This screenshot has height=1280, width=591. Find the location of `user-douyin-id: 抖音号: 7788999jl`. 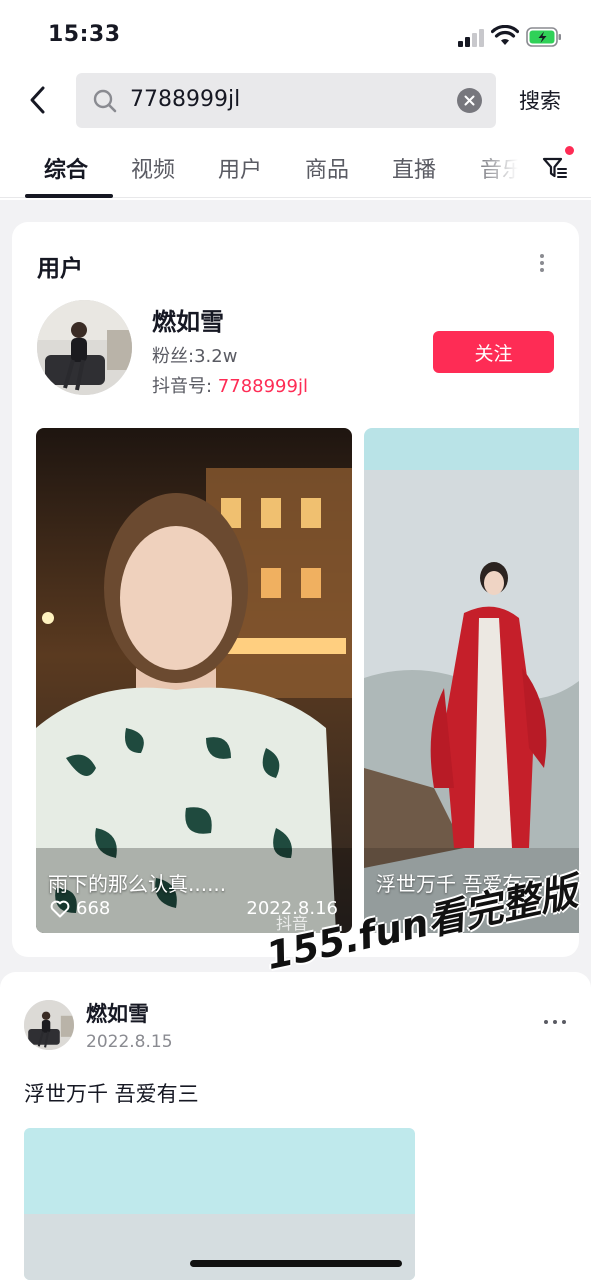

user-douyin-id: 抖音号: 7788999jl is located at coordinates (230, 385).